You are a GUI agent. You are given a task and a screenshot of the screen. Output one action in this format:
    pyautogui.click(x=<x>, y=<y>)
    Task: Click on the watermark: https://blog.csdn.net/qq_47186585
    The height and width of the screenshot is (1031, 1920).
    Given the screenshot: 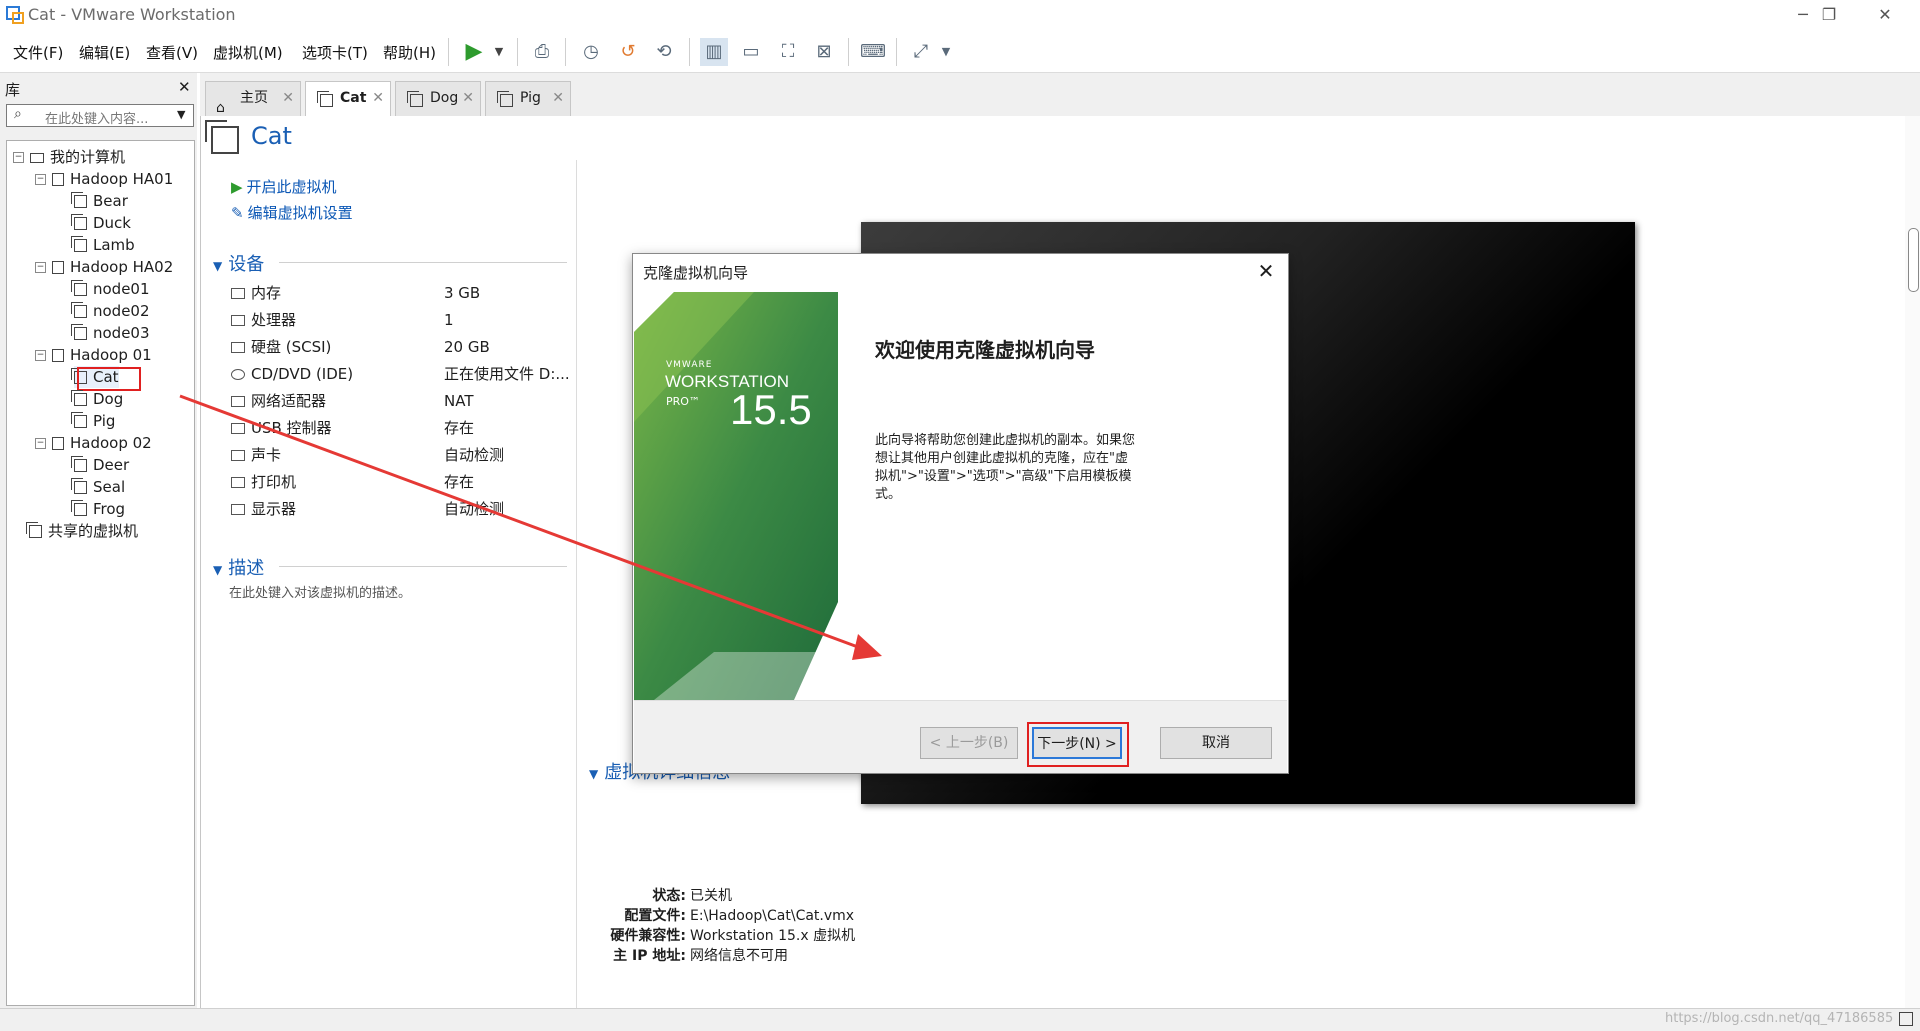 What is the action you would take?
    pyautogui.click(x=1779, y=1018)
    